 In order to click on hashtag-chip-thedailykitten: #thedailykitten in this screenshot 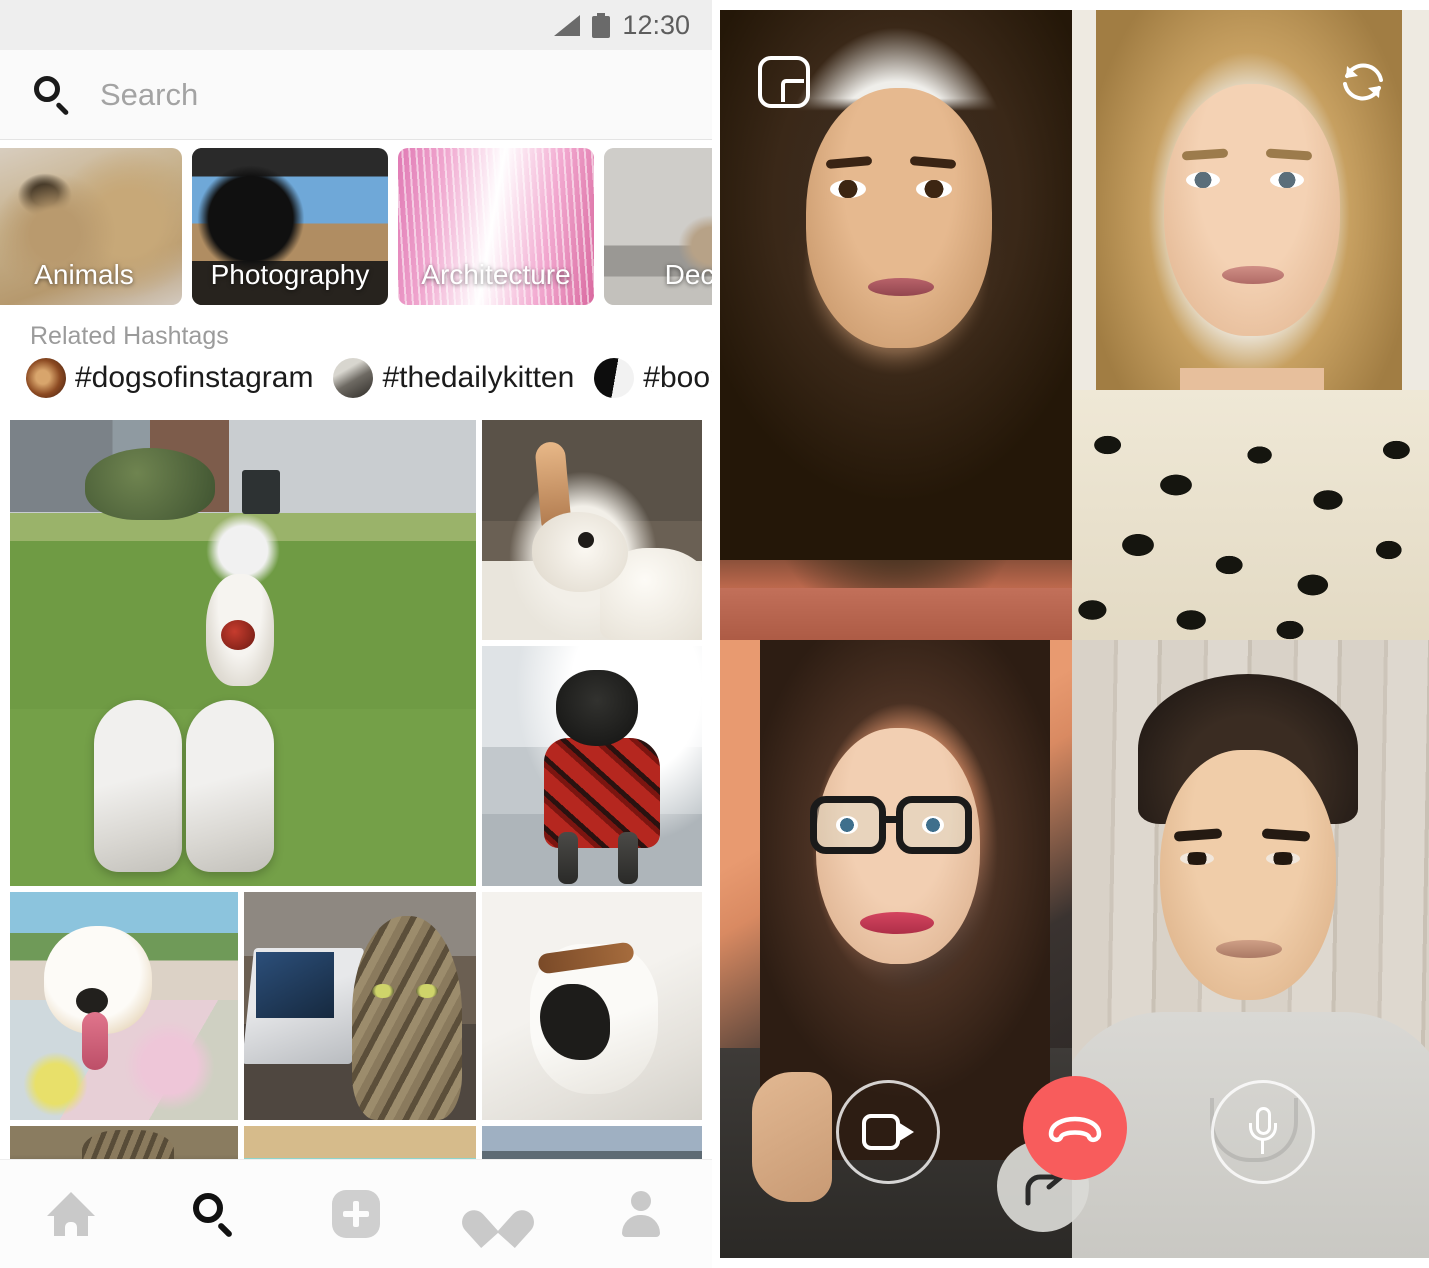, I will do `click(453, 378)`.